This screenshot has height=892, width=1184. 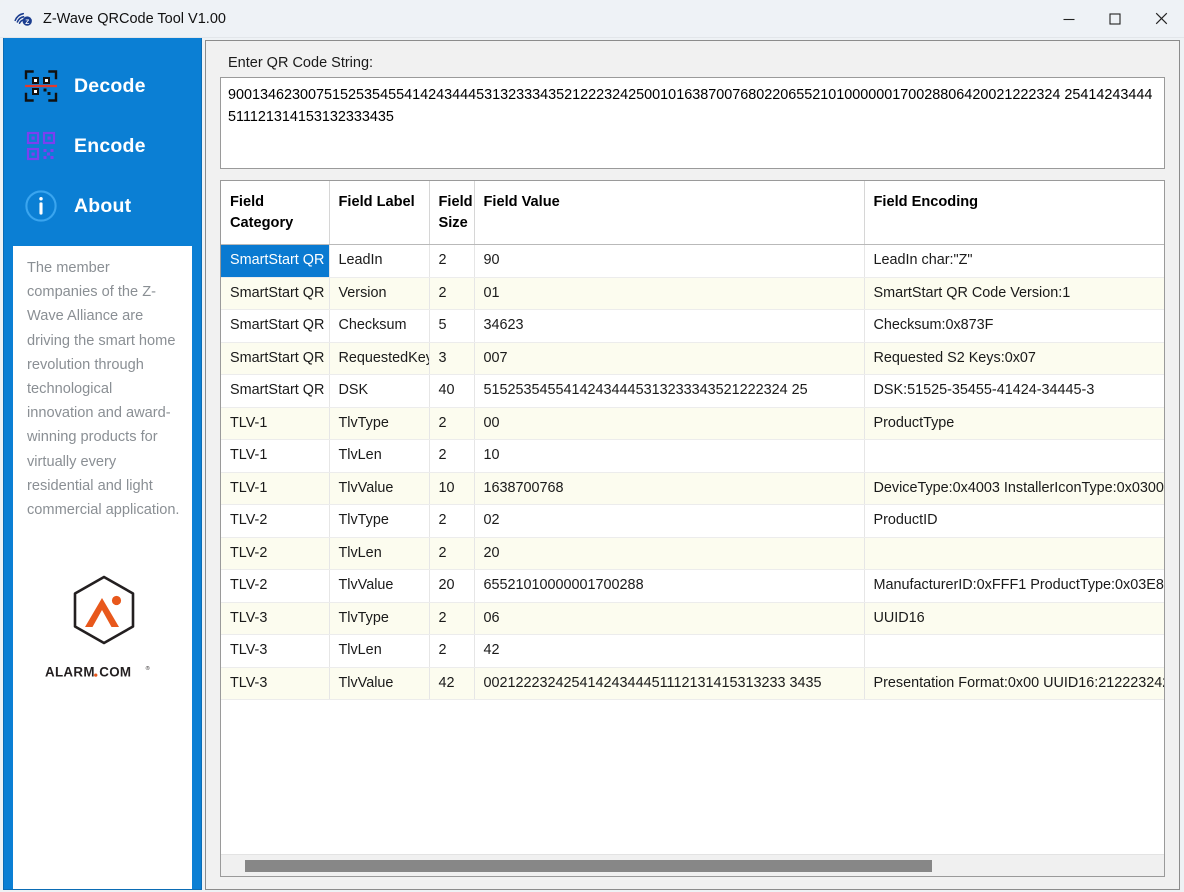 What do you see at coordinates (1014, 521) in the screenshot?
I see `cell-field-encoding: ProductID` at bounding box center [1014, 521].